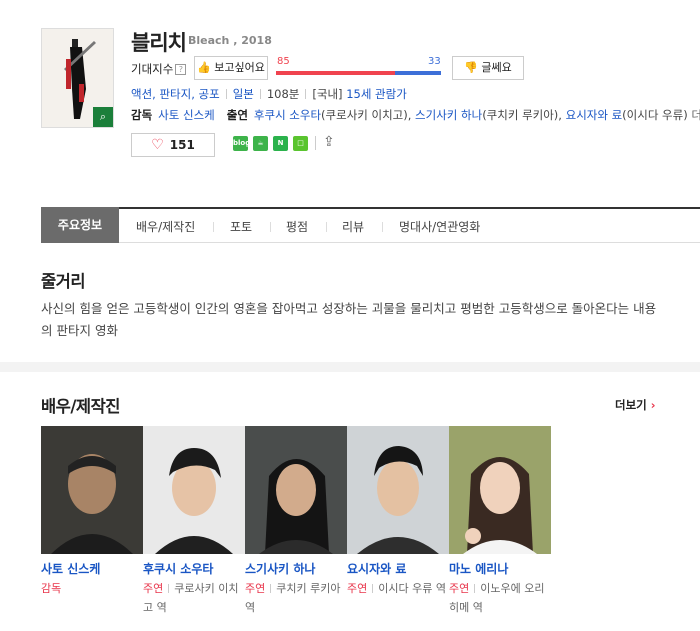  Describe the element at coordinates (80, 225) in the screenshot. I see `tab-main-info: 주요정보` at that location.